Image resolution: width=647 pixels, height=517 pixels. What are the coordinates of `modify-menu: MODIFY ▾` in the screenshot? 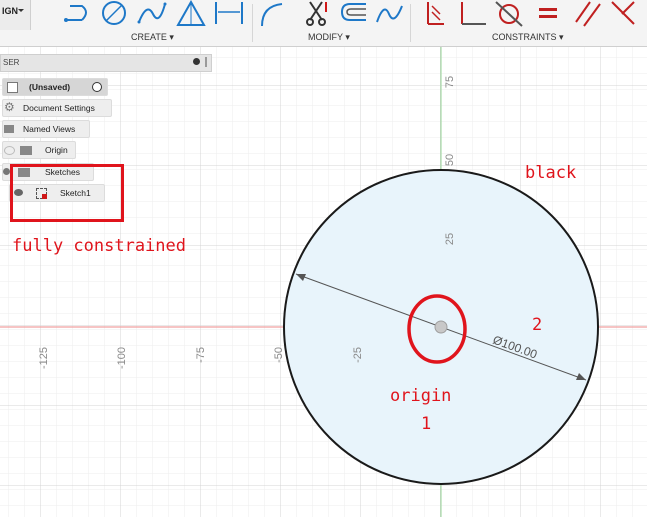 It's located at (329, 37).